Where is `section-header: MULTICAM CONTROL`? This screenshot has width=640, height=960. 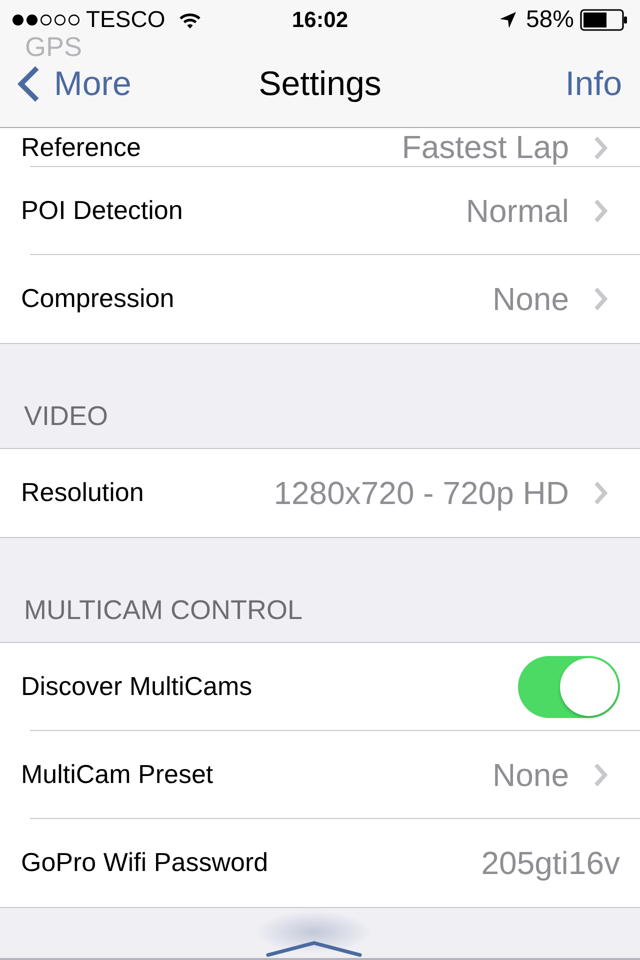
section-header: MULTICAM CONTROL is located at coordinates (163, 610).